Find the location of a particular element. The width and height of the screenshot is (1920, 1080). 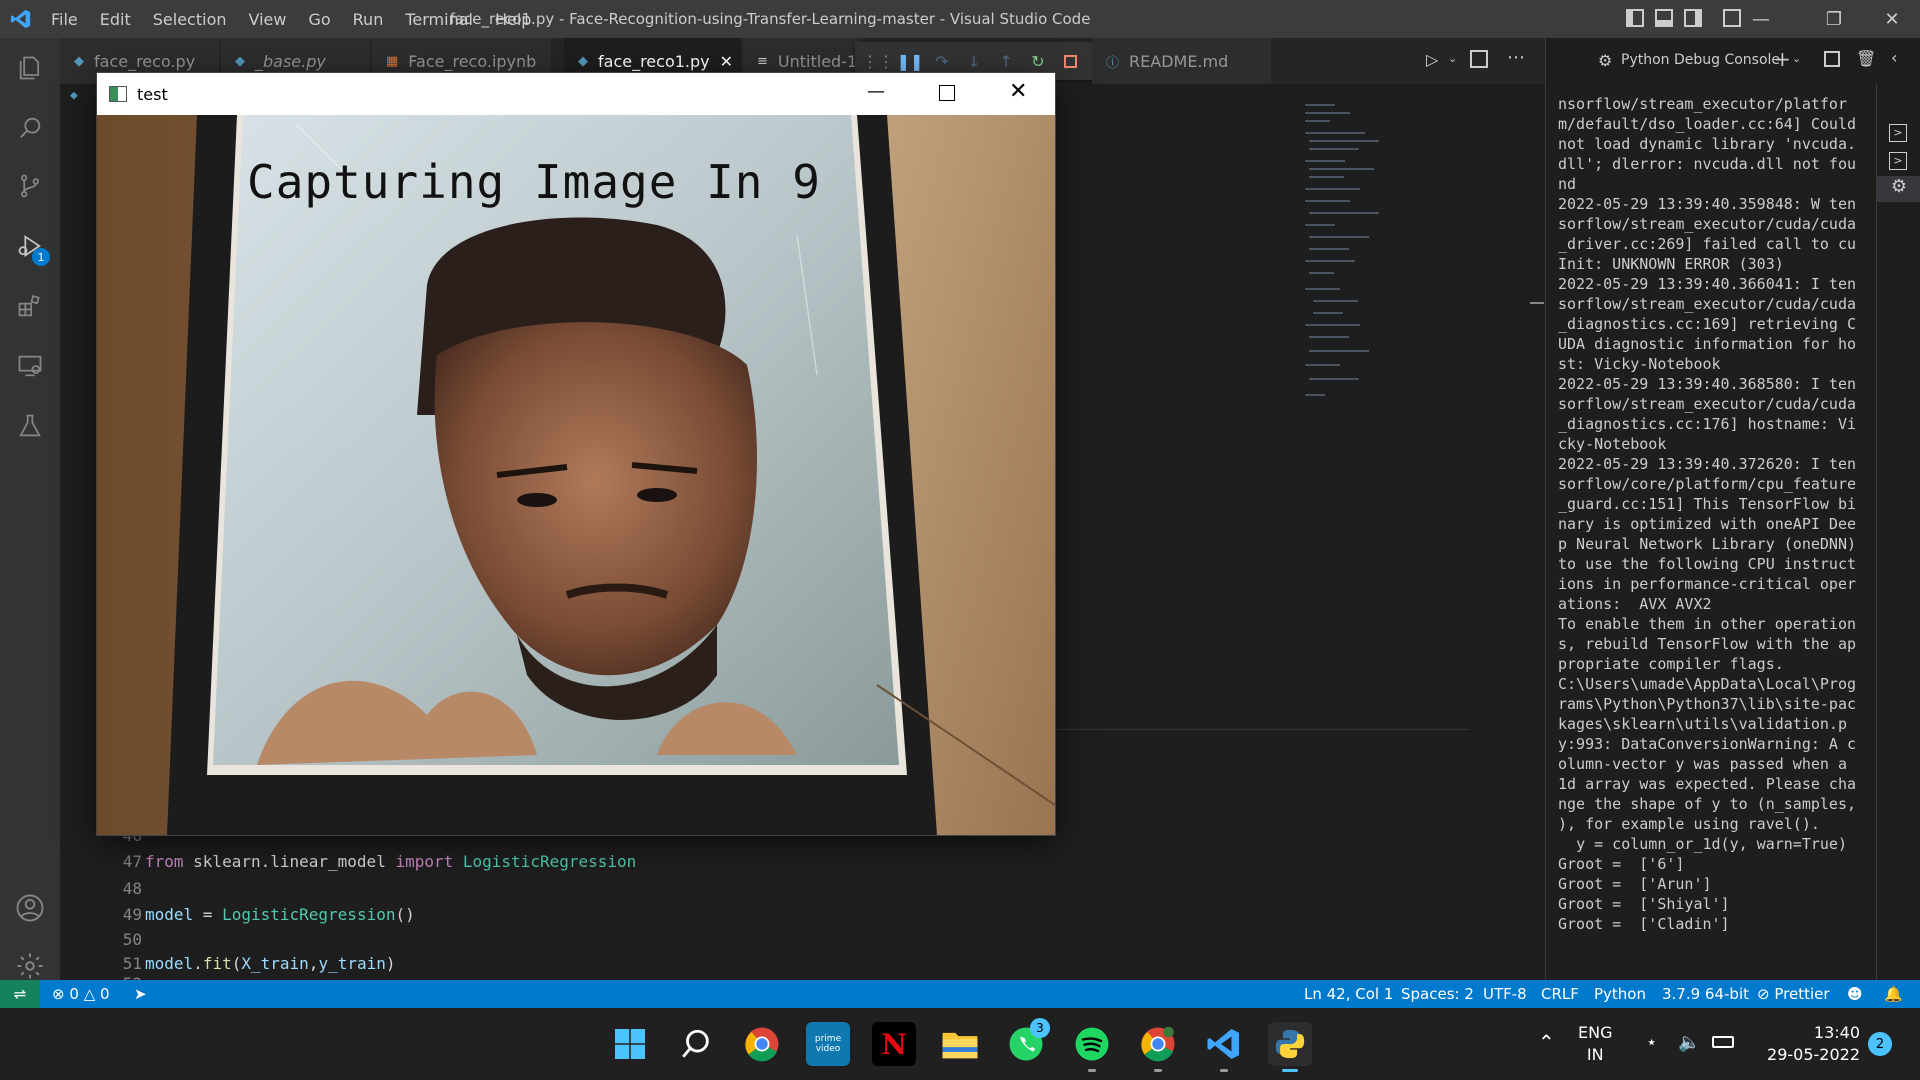

line-number: 49 is located at coordinates (132, 914).